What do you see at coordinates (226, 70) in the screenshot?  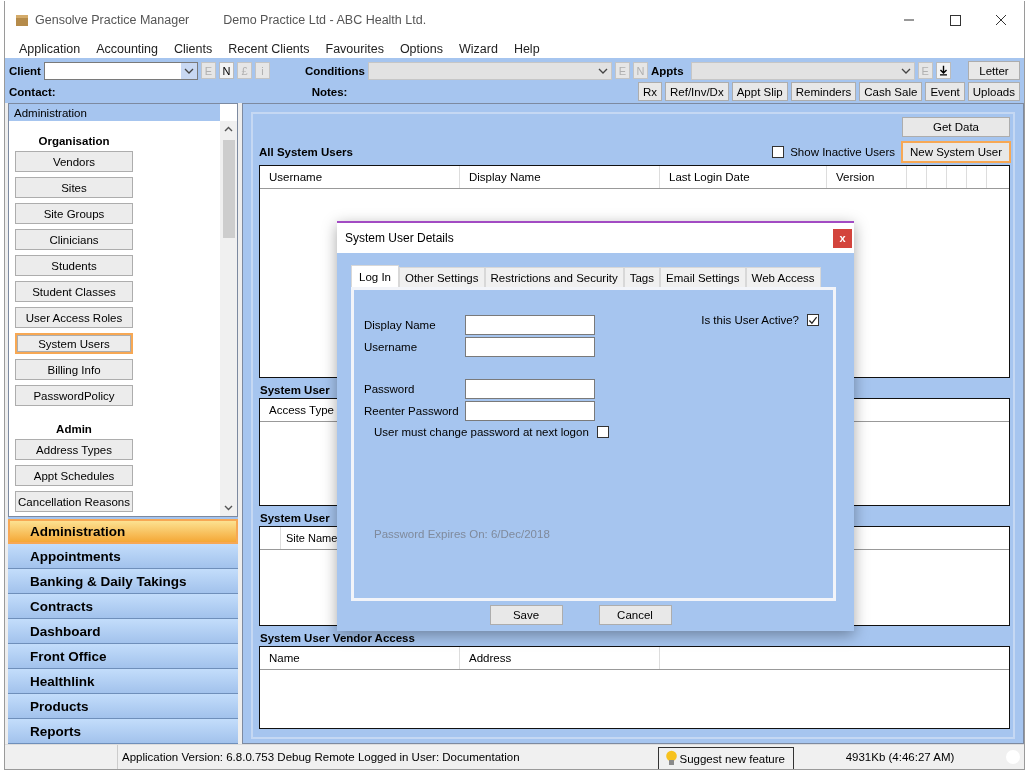 I see `letter-button: N` at bounding box center [226, 70].